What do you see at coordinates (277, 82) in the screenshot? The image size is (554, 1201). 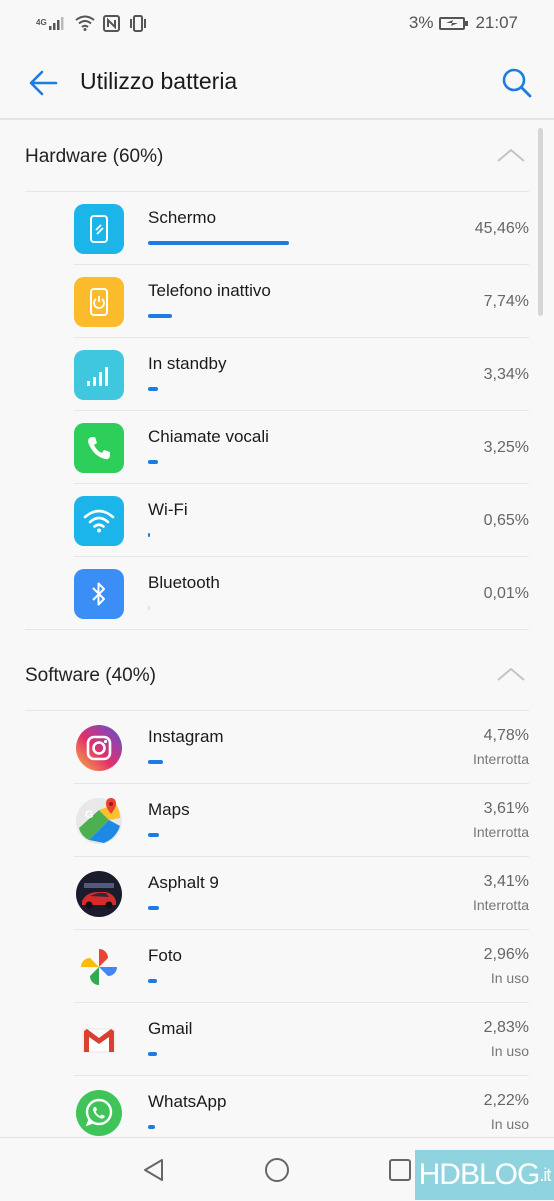 I see `app-bar: Utilizzo batteria` at bounding box center [277, 82].